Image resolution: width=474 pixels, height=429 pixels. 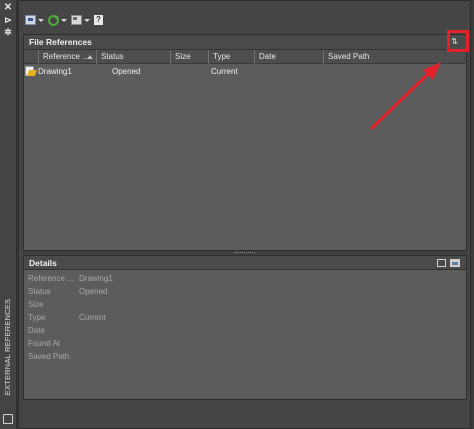 I want to click on column-header-label: Date, so click(x=267, y=56).